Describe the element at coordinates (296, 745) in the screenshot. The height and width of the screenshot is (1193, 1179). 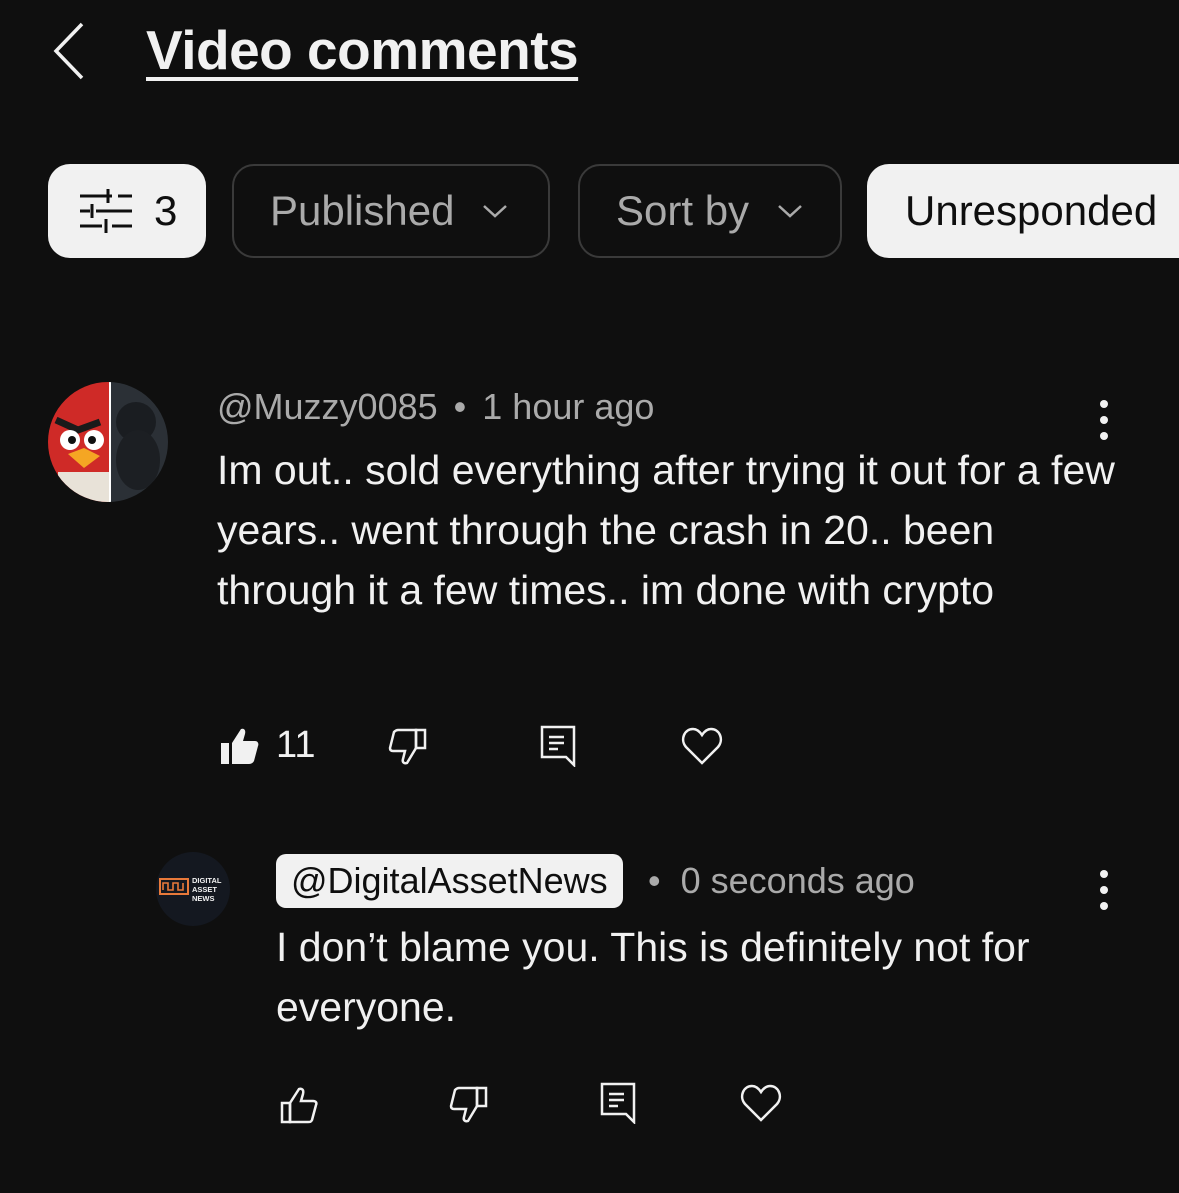
I see `like-count: 11` at that location.